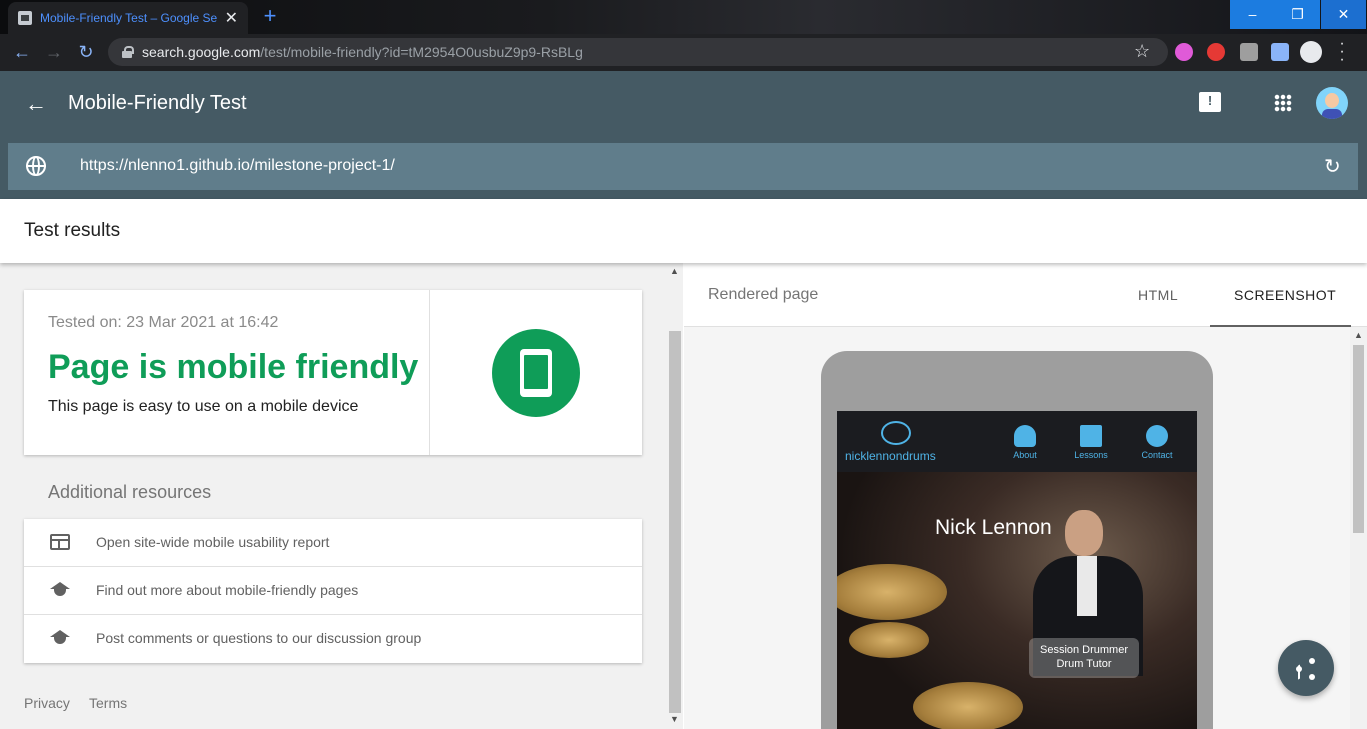 The width and height of the screenshot is (1367, 729). Describe the element at coordinates (1210, 102) in the screenshot. I see `feedback-icon: !` at that location.